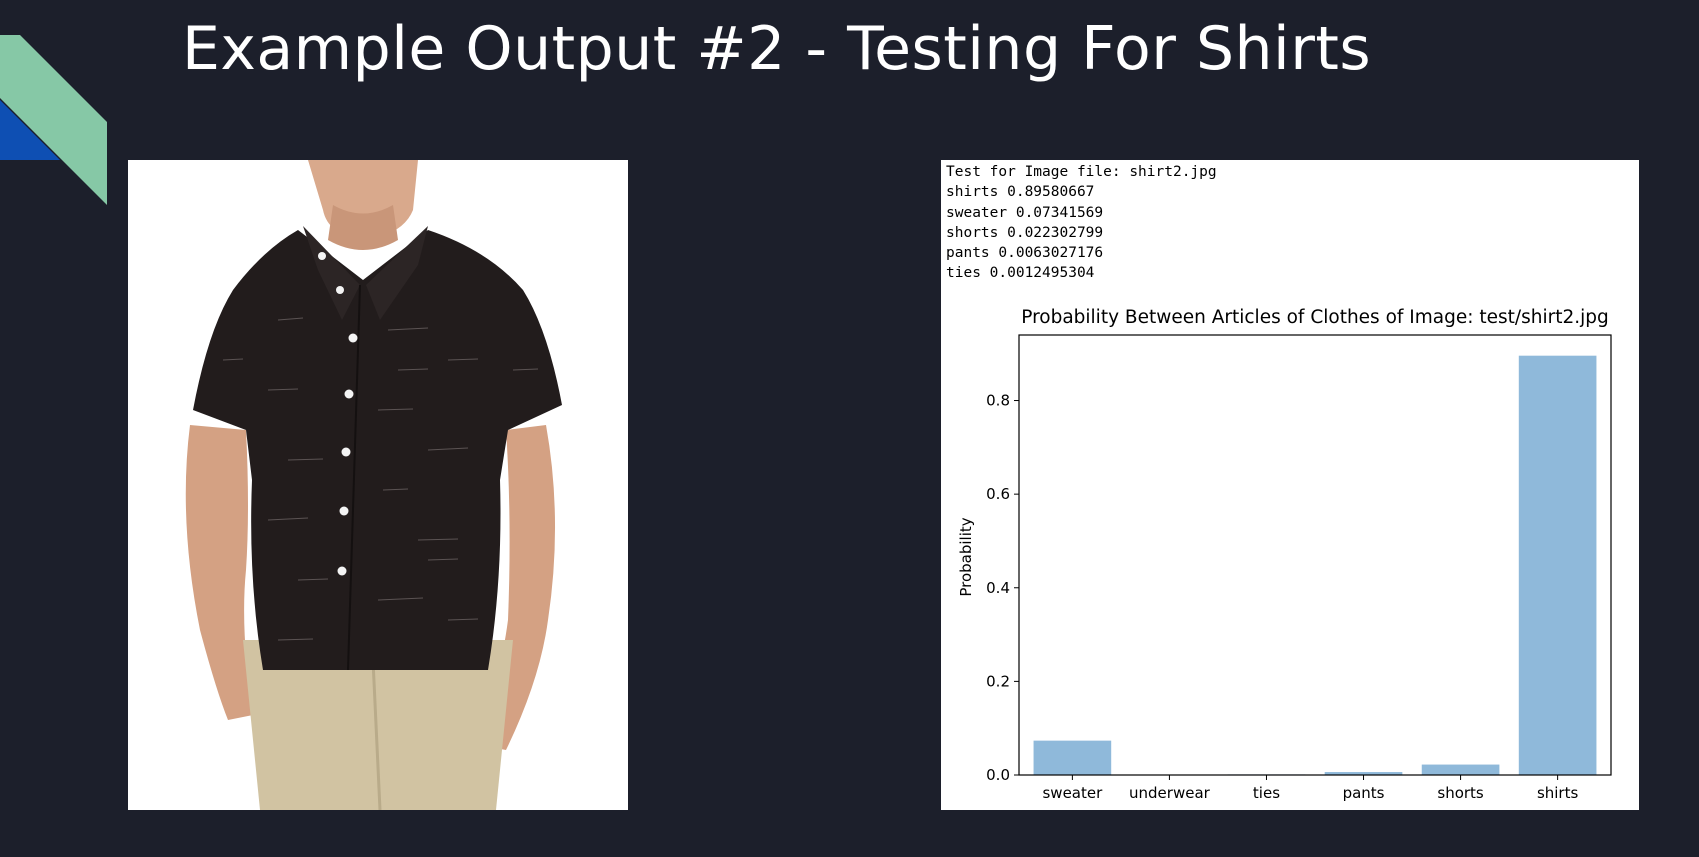  Describe the element at coordinates (1072, 793) in the screenshot. I see `x-tick-label: sweater` at that location.